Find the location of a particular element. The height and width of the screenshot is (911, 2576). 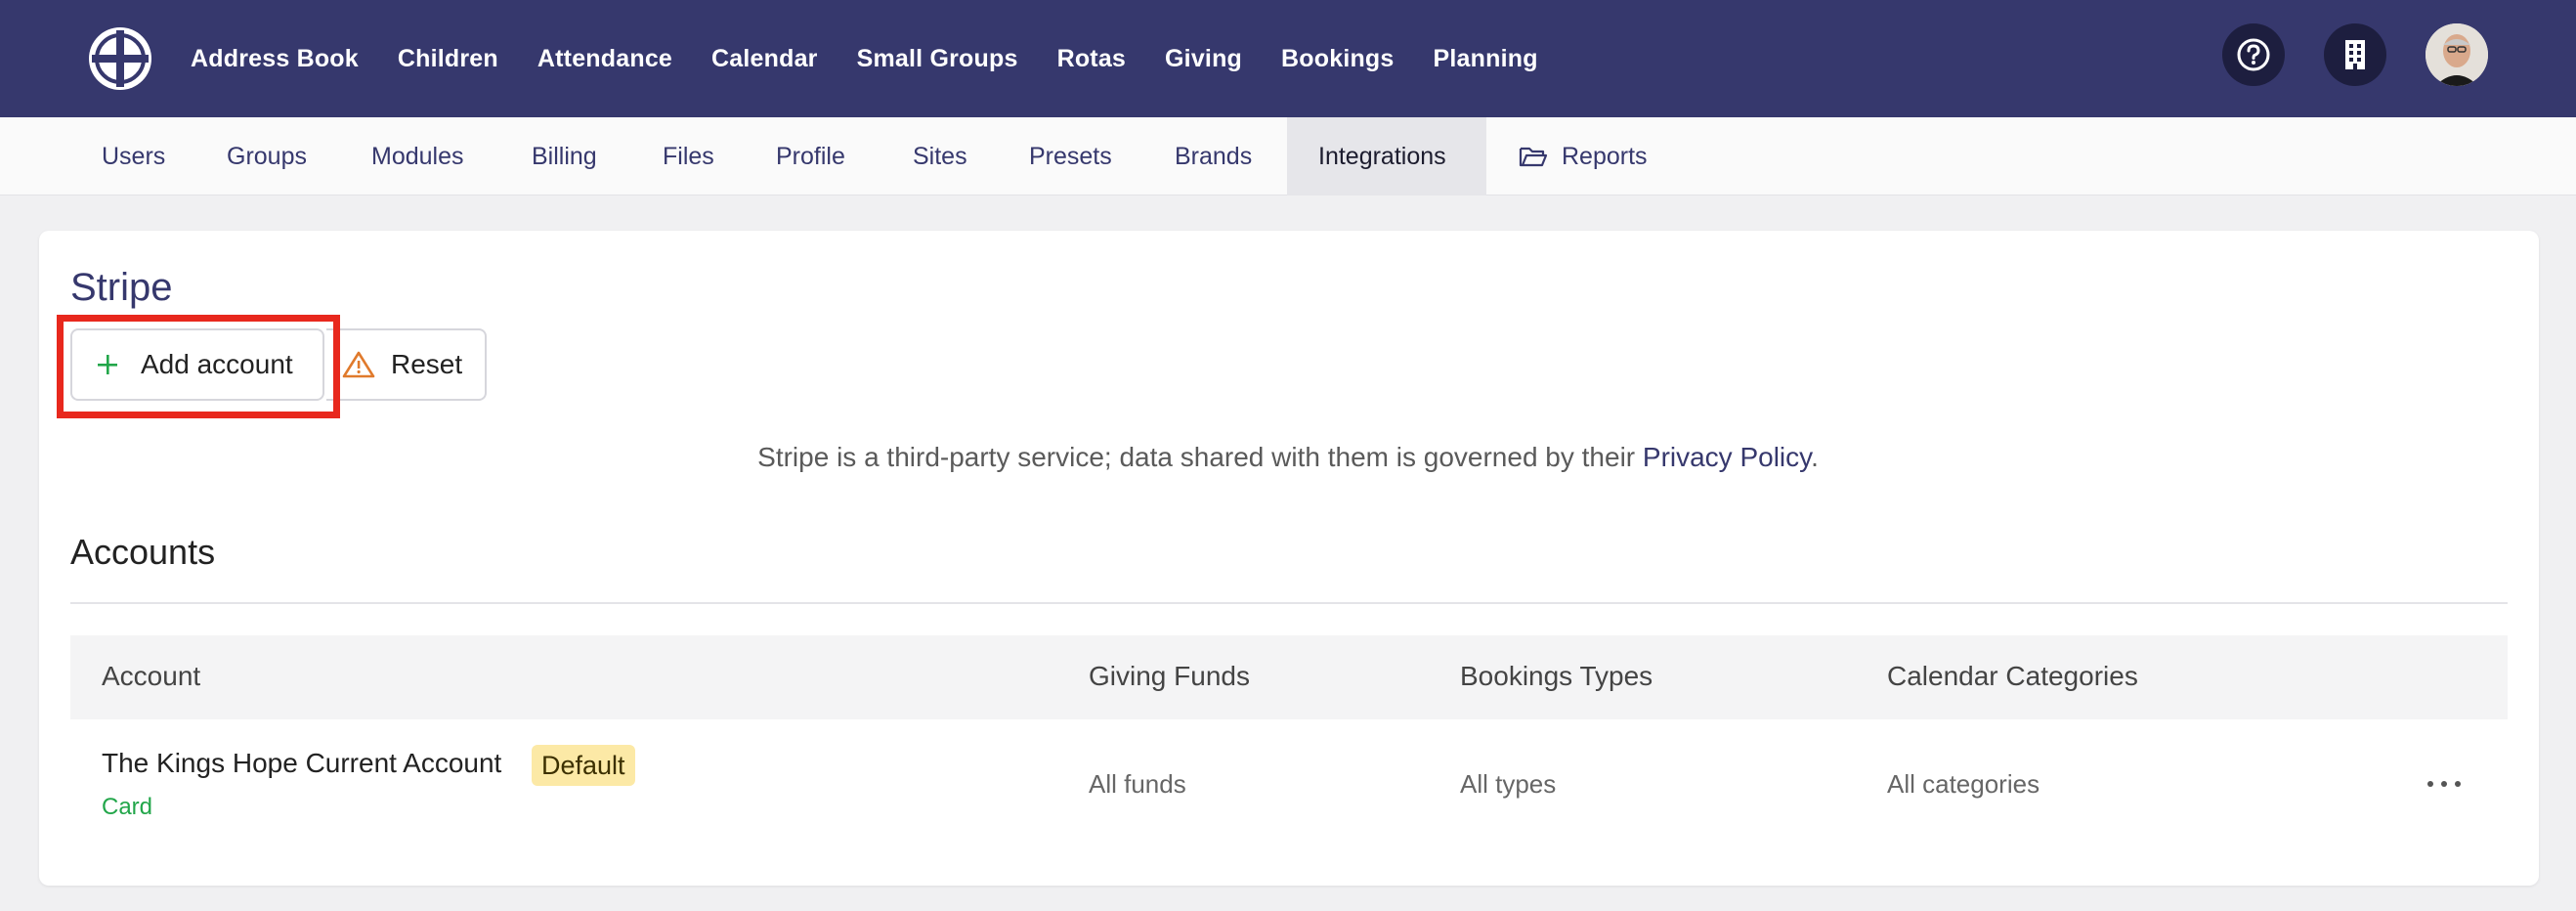

nav-calendar: Calendar is located at coordinates (765, 59).